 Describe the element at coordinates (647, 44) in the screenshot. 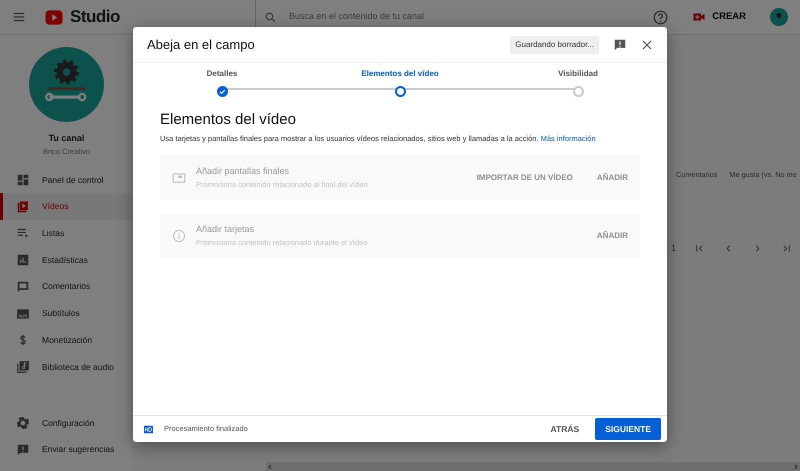

I see `close-icon` at that location.